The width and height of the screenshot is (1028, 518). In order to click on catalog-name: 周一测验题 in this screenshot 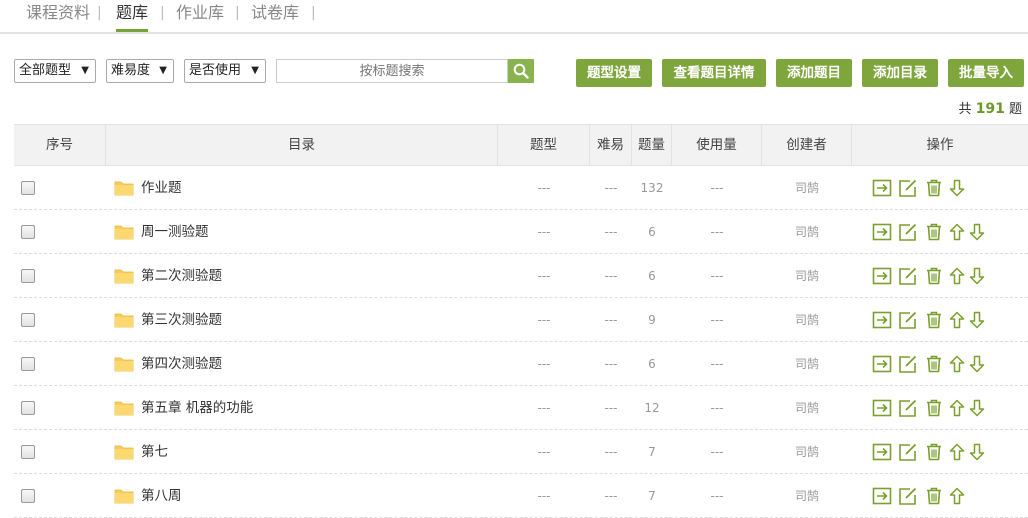, I will do `click(175, 232)`.